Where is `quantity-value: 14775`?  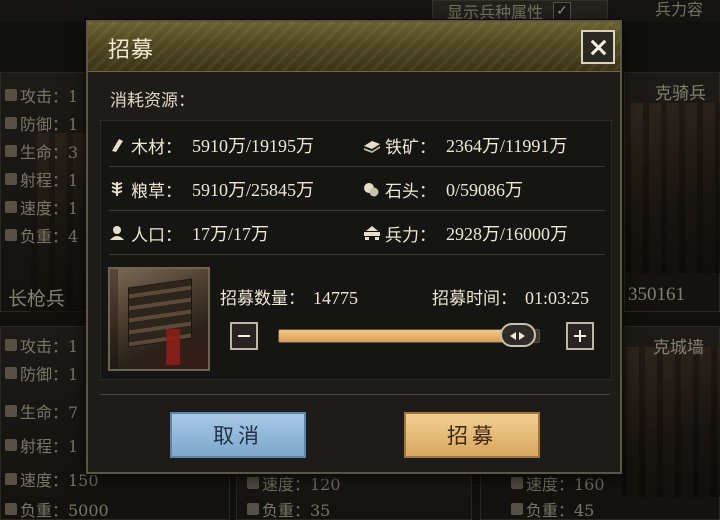
quantity-value: 14775 is located at coordinates (335, 298).